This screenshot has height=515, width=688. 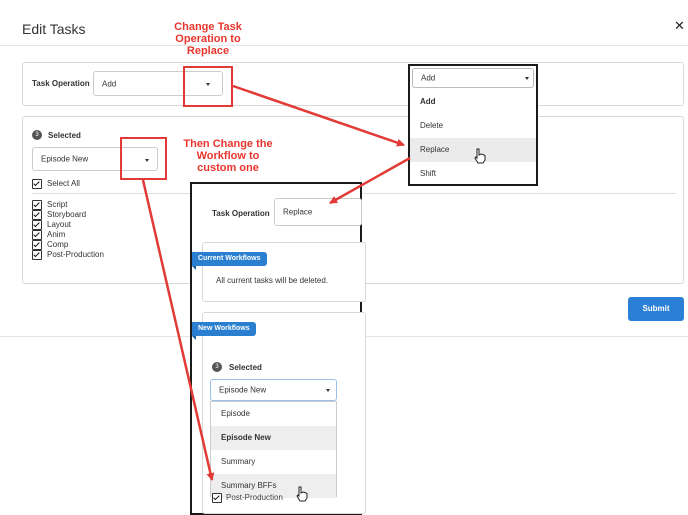 I want to click on annotation-line: Then Change the, so click(x=228, y=144).